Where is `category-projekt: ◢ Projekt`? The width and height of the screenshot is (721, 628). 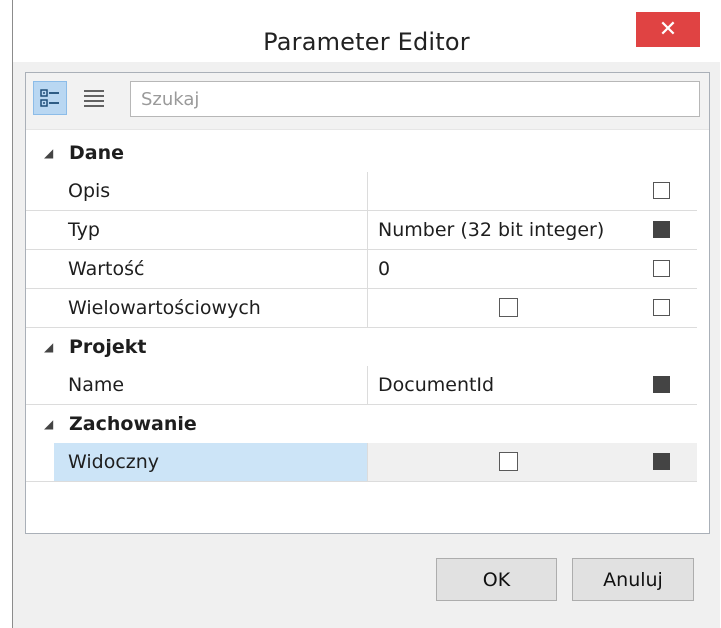 category-projekt: ◢ Projekt is located at coordinates (361, 347).